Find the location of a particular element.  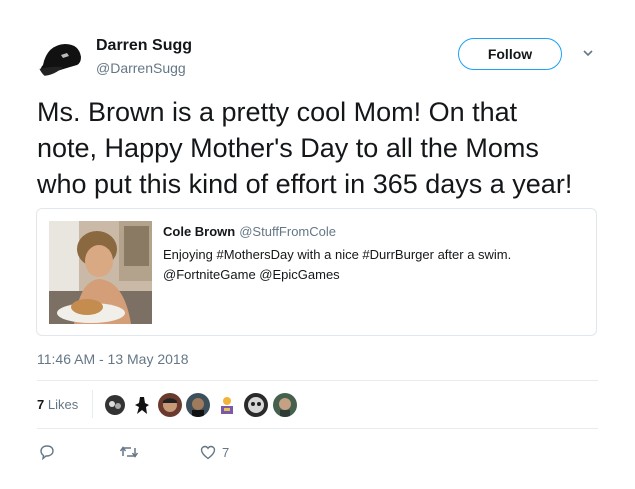

author-avatar is located at coordinates (62, 58).